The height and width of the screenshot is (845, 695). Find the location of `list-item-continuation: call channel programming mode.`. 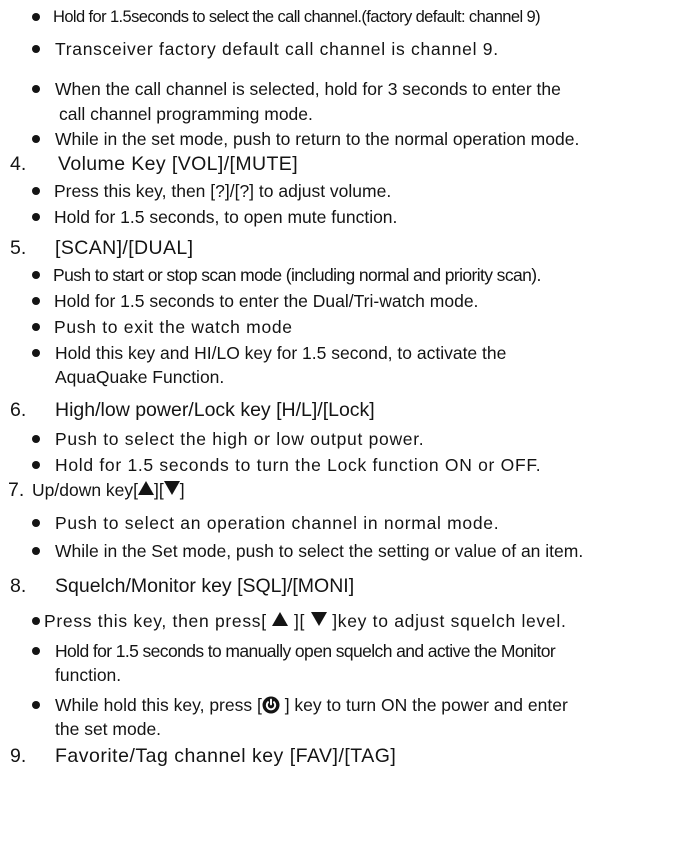

list-item-continuation: call channel programming mode. is located at coordinates (186, 114).